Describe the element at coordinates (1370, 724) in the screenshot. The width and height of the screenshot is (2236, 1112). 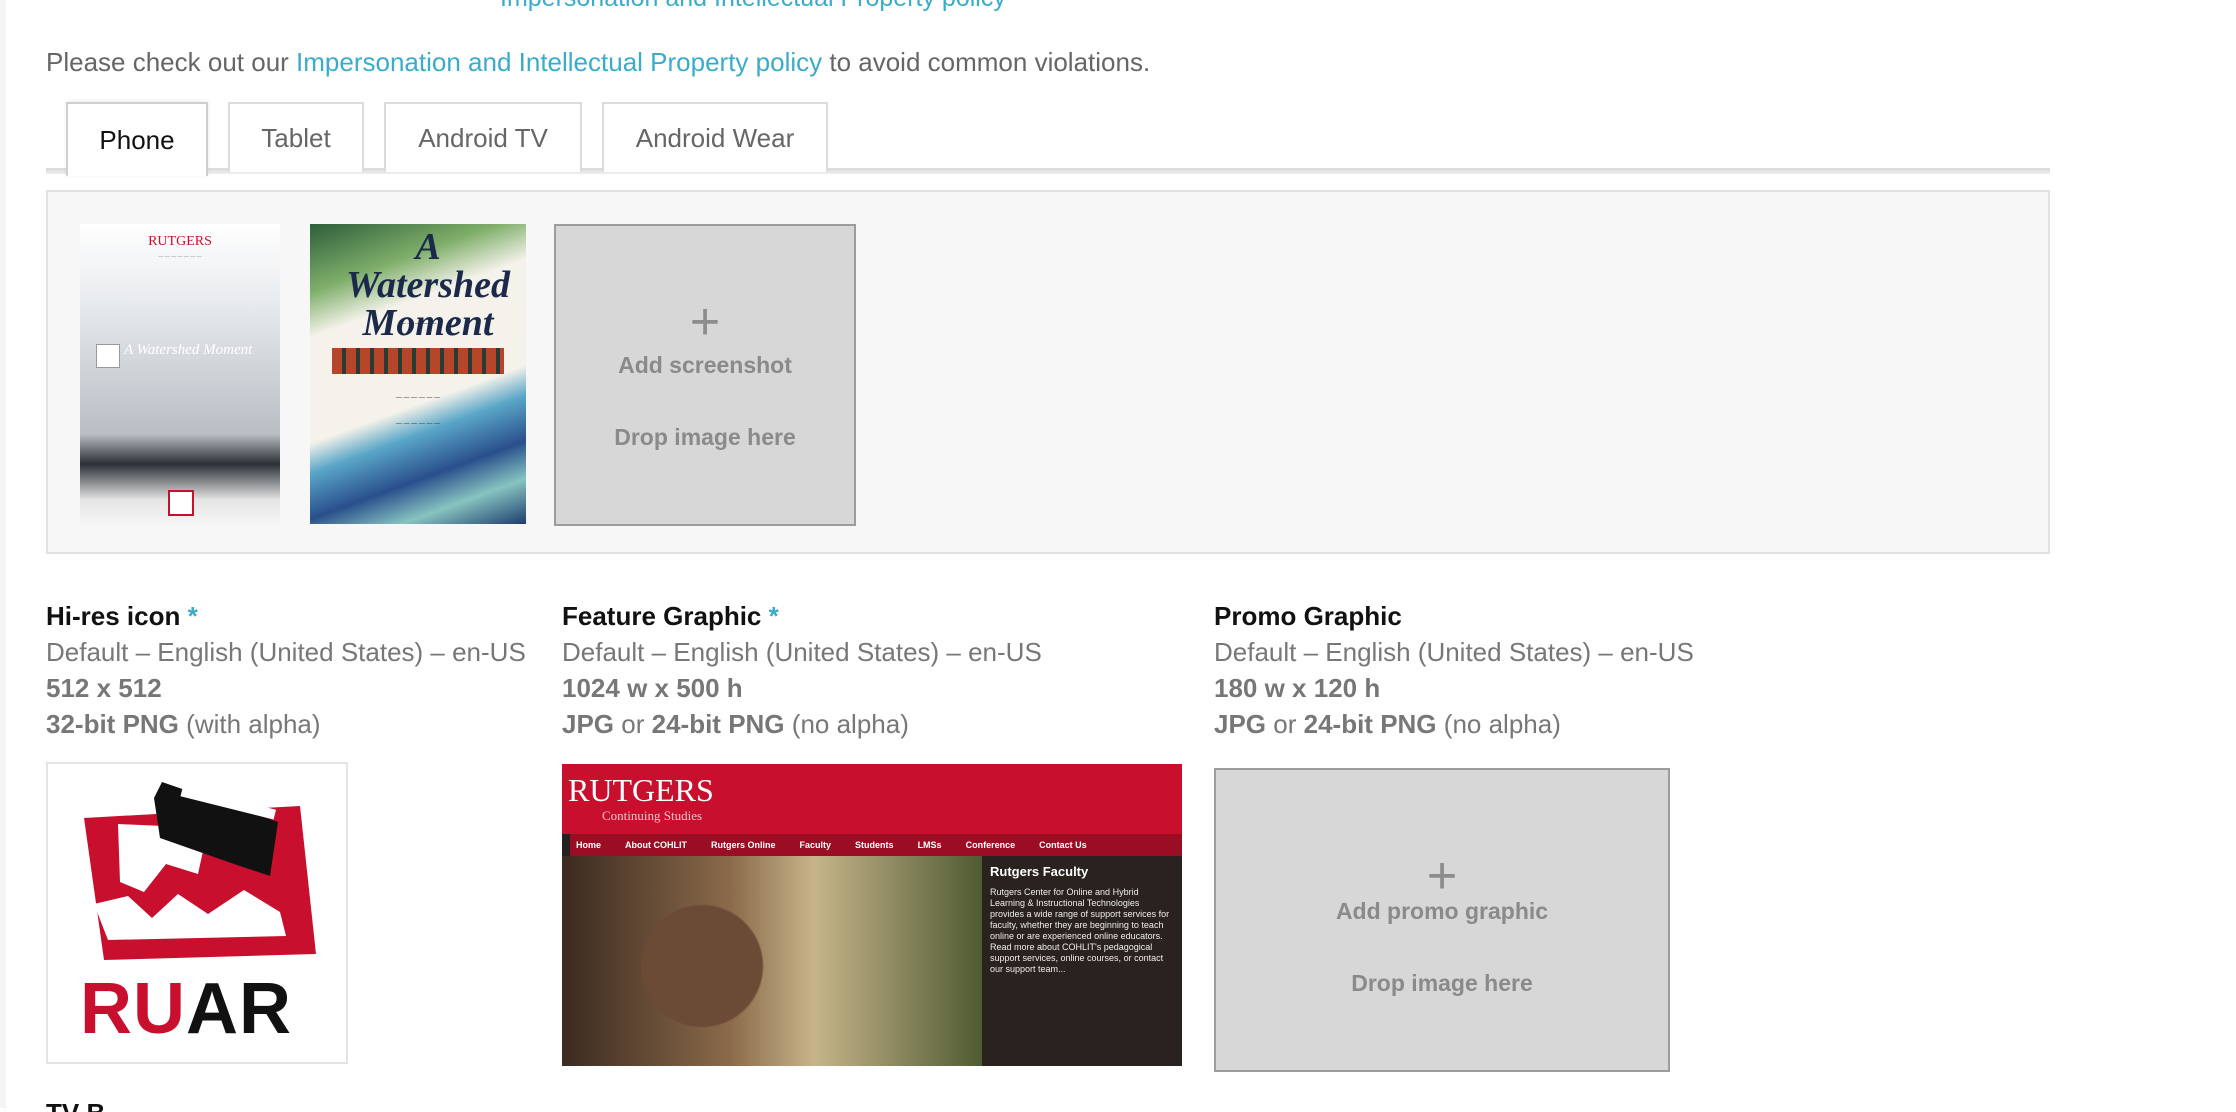
I see `promo-graphic-format-2: 24-bit PNG` at that location.